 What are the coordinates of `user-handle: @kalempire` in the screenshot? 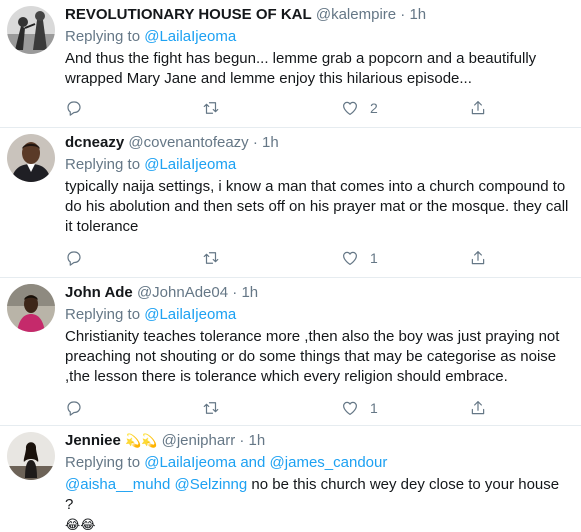 It's located at (356, 14).